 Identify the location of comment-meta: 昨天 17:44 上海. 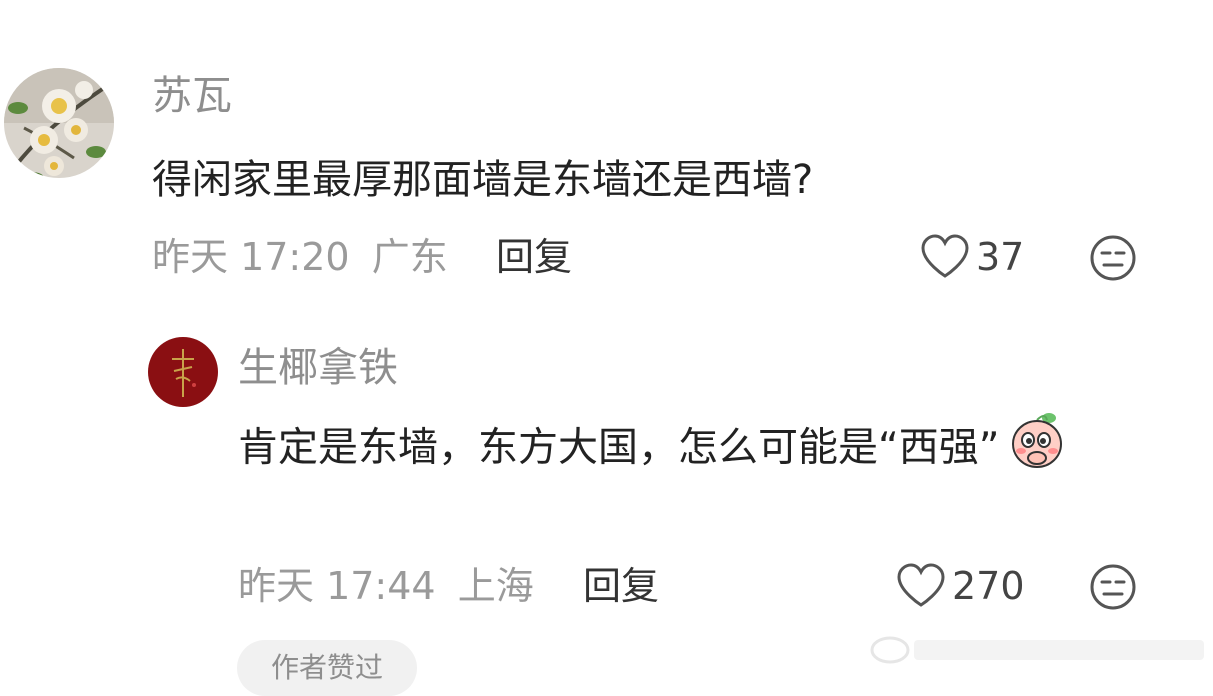
(386, 586).